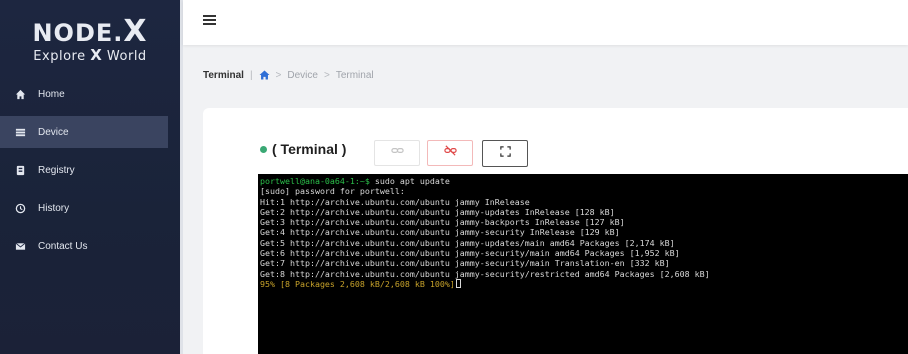 Image resolution: width=908 pixels, height=354 pixels. What do you see at coordinates (302, 75) in the screenshot?
I see `breadcrumb-item-device: Device` at bounding box center [302, 75].